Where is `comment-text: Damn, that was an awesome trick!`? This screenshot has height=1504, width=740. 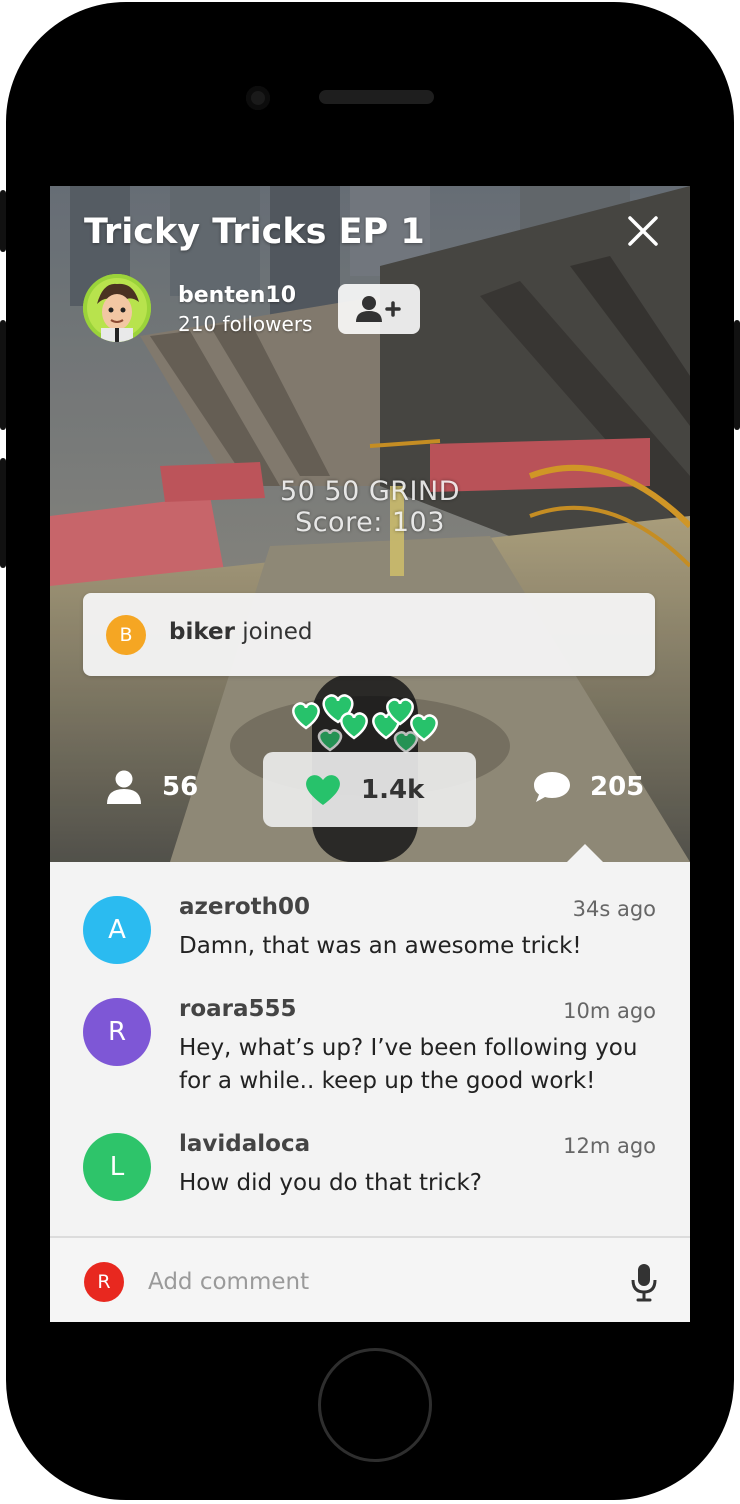
comment-text: Damn, that was an awesome trick! is located at coordinates (380, 946).